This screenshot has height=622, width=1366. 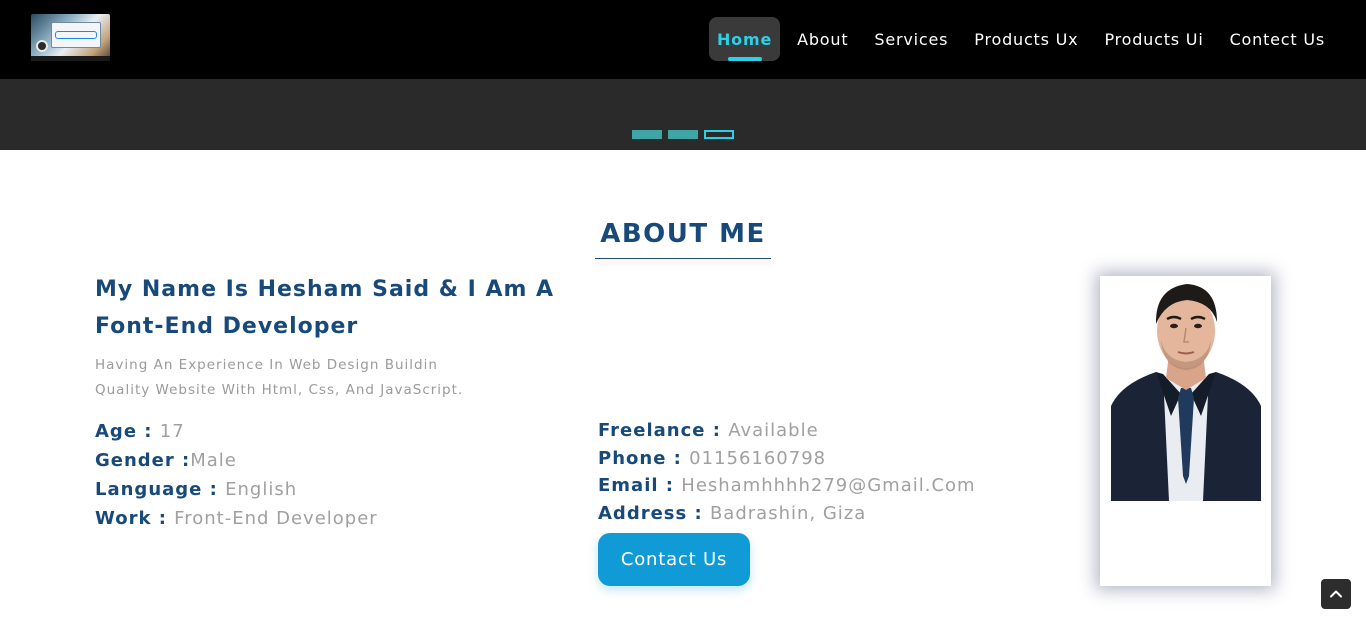 I want to click on section-title: ABOUT ME, so click(x=683, y=234).